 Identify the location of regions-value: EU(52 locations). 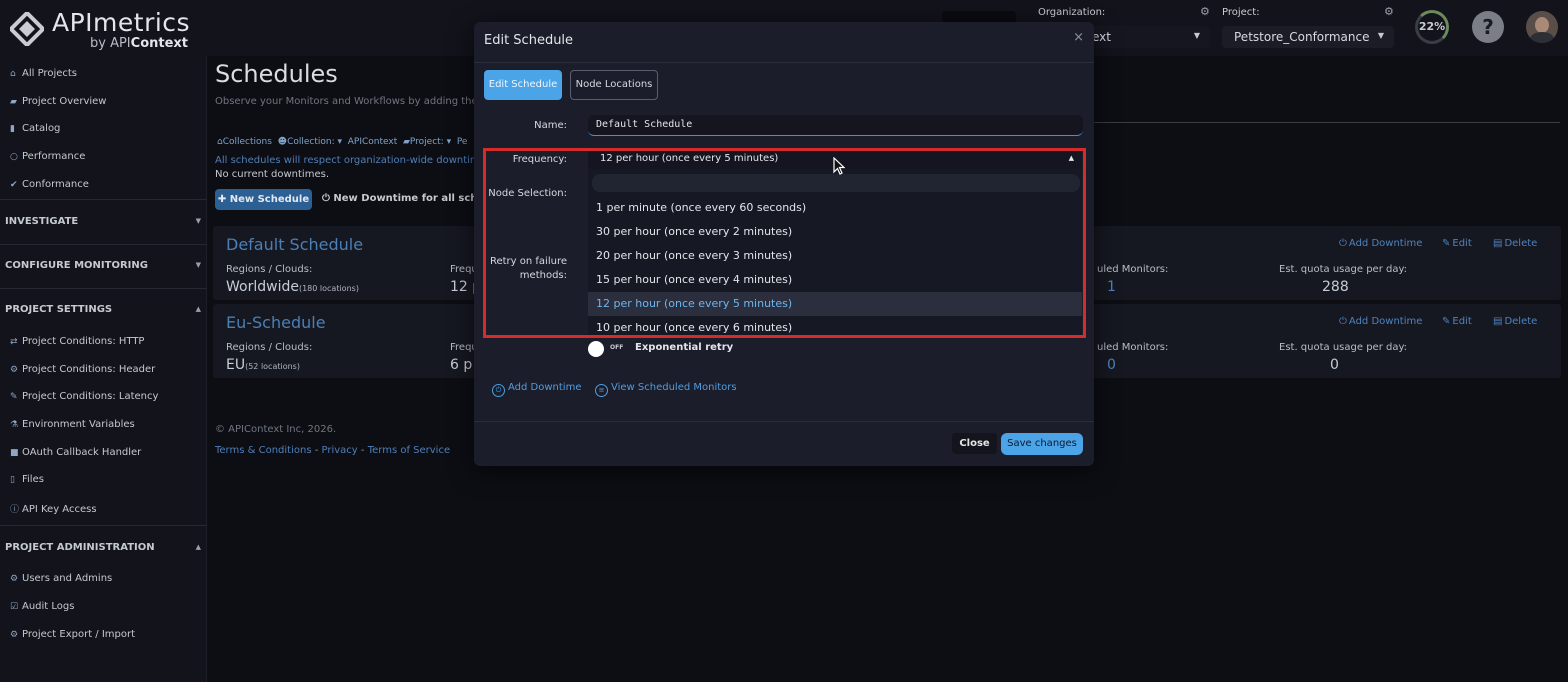
(263, 365).